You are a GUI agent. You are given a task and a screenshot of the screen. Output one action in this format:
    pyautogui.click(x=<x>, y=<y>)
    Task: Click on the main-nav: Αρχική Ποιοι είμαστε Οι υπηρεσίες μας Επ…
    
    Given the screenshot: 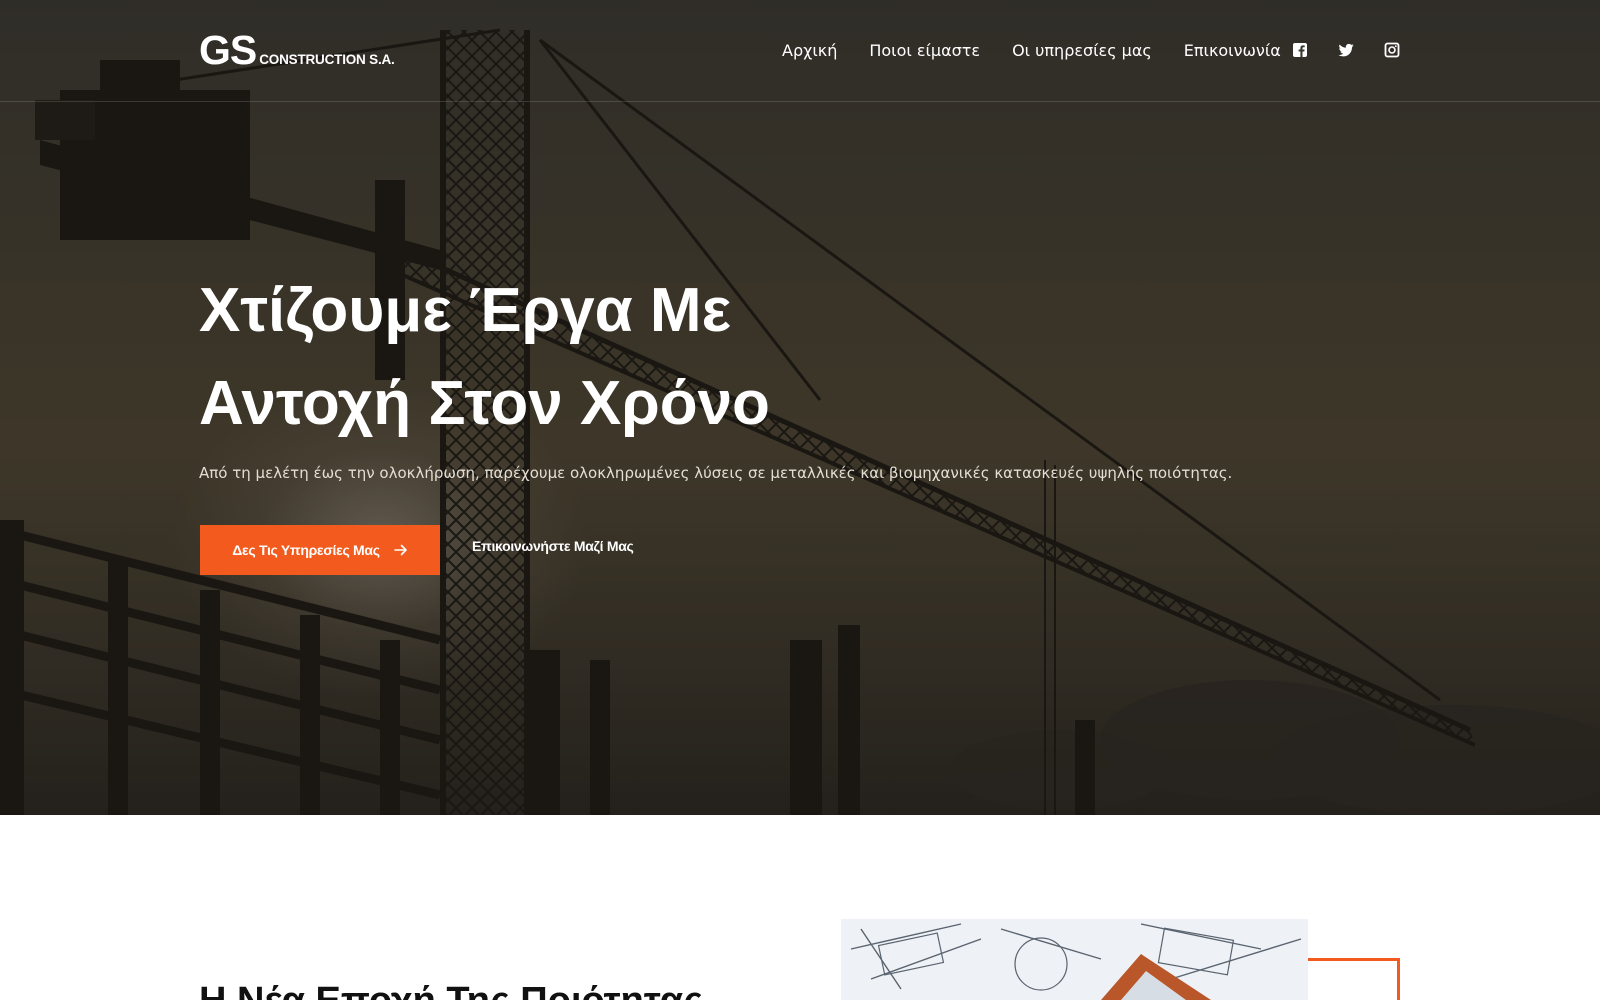 What is the action you would take?
    pyautogui.click(x=1031, y=51)
    